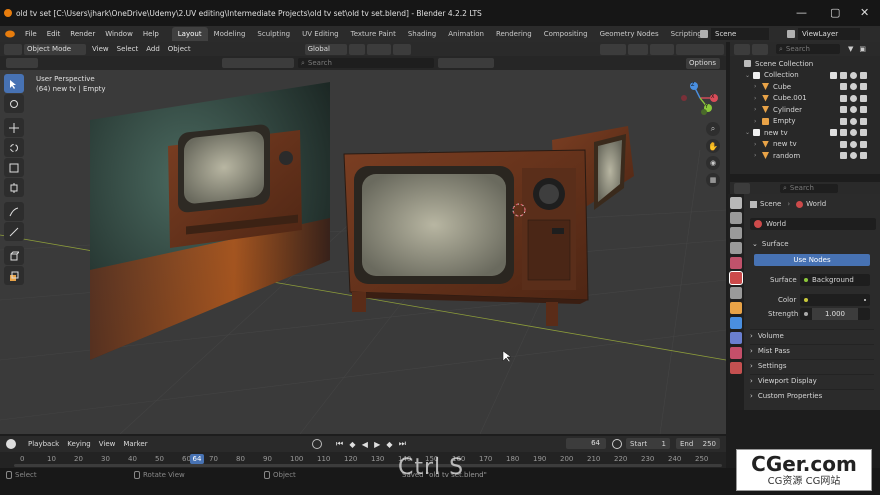 This screenshot has height=495, width=880. What do you see at coordinates (736, 248) in the screenshot?
I see `view-layer-tab-icon` at bounding box center [736, 248].